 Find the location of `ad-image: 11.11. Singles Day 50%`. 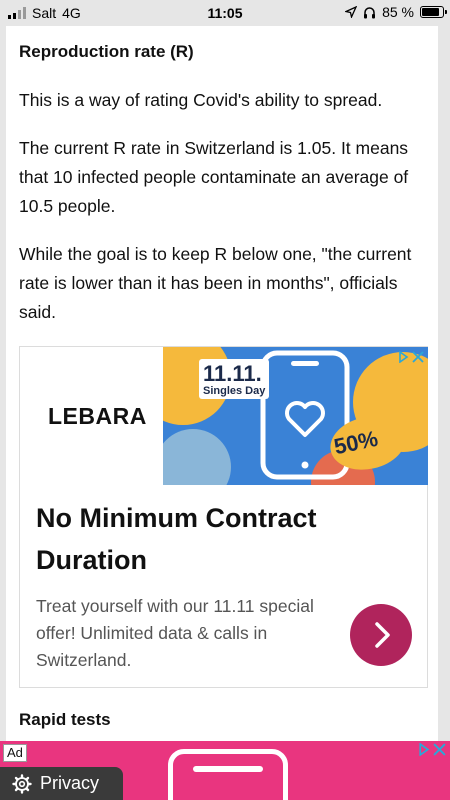

ad-image: 11.11. Singles Day 50% is located at coordinates (295, 416).